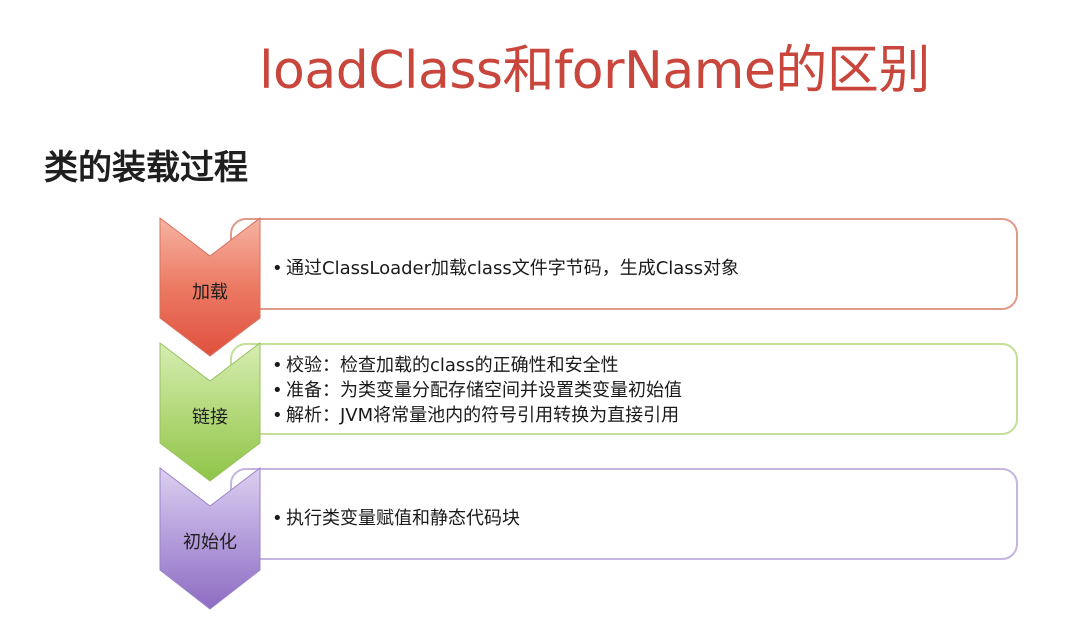 The width and height of the screenshot is (1079, 627). I want to click on step-linking-item: 校验：检查加载的class的正确性和安全性, so click(477, 365).